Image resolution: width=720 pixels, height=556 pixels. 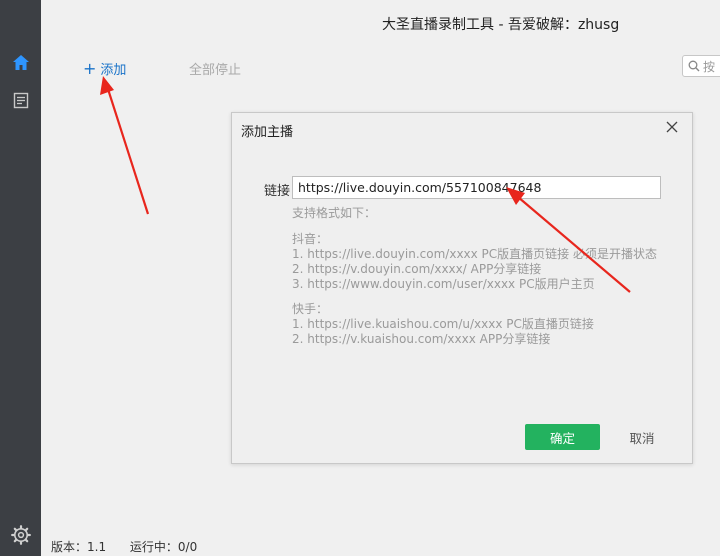 What do you see at coordinates (501, 25) in the screenshot?
I see `window-title: 大圣直播录制工具 - 吾爱破解：zhusg` at bounding box center [501, 25].